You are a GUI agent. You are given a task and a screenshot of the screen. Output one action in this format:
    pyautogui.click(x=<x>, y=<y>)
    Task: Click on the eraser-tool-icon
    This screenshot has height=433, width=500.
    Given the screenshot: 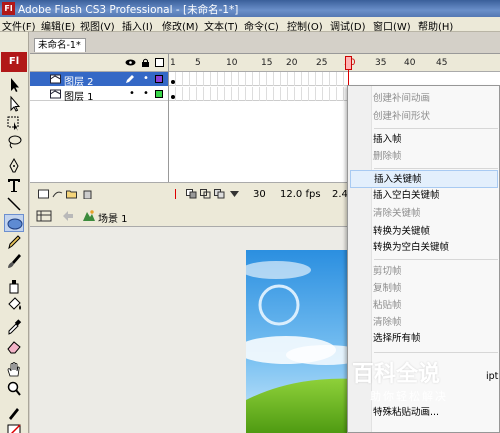 What is the action you would take?
    pyautogui.click(x=14, y=346)
    